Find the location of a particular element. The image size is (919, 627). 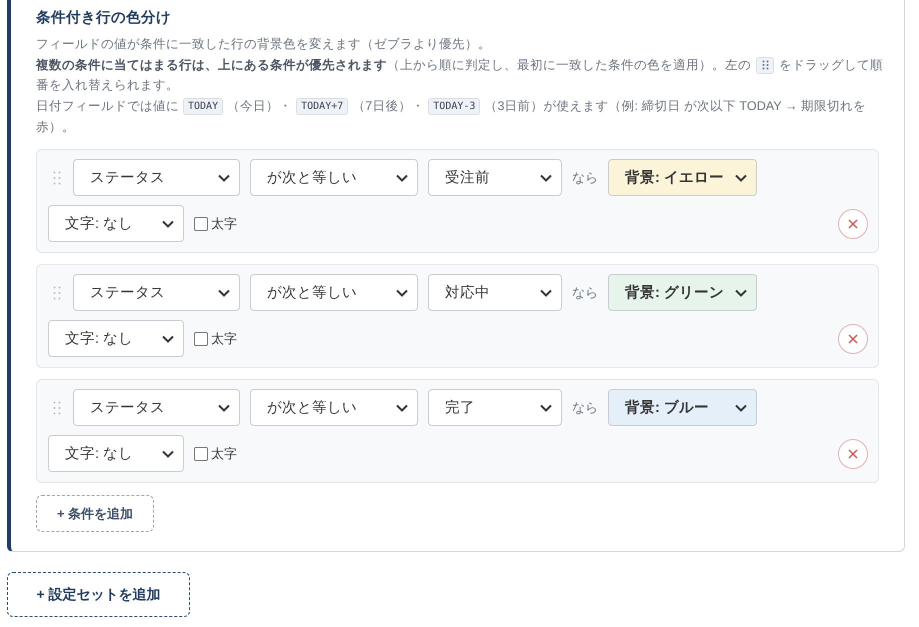

description-text: 赤）。 is located at coordinates (55, 127).